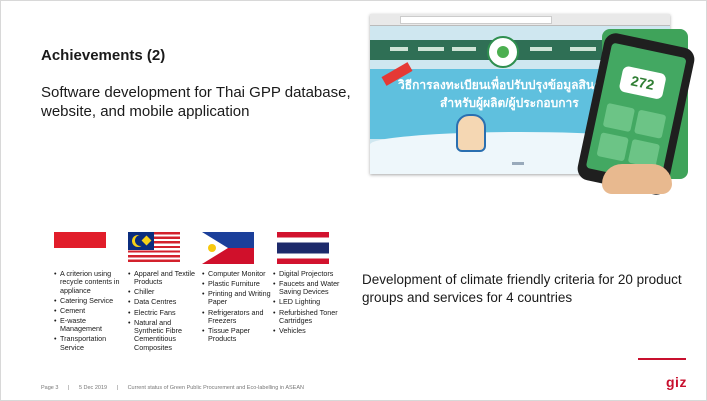 The width and height of the screenshot is (707, 401). What do you see at coordinates (637, 179) in the screenshot?
I see `hand-icon` at bounding box center [637, 179].